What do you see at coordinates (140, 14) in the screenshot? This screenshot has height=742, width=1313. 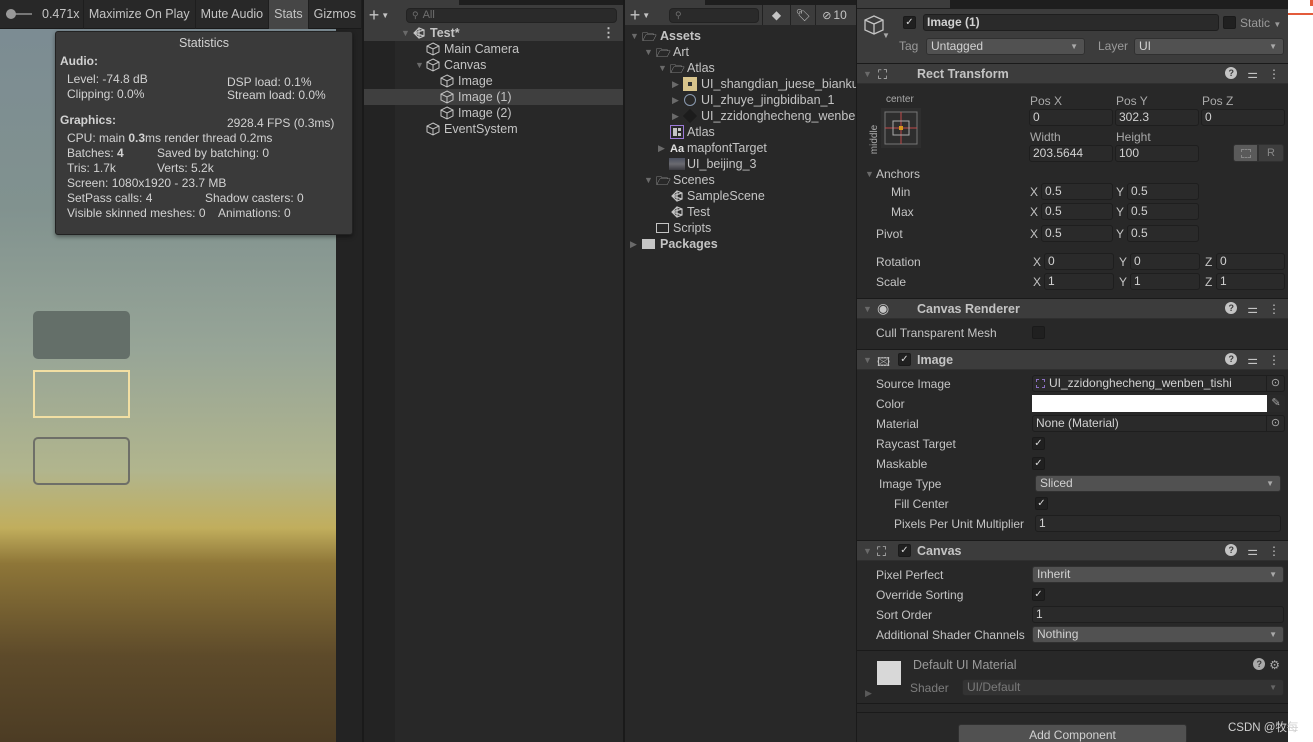 I see `maximize-on-play-button: Maximize On Play` at bounding box center [140, 14].